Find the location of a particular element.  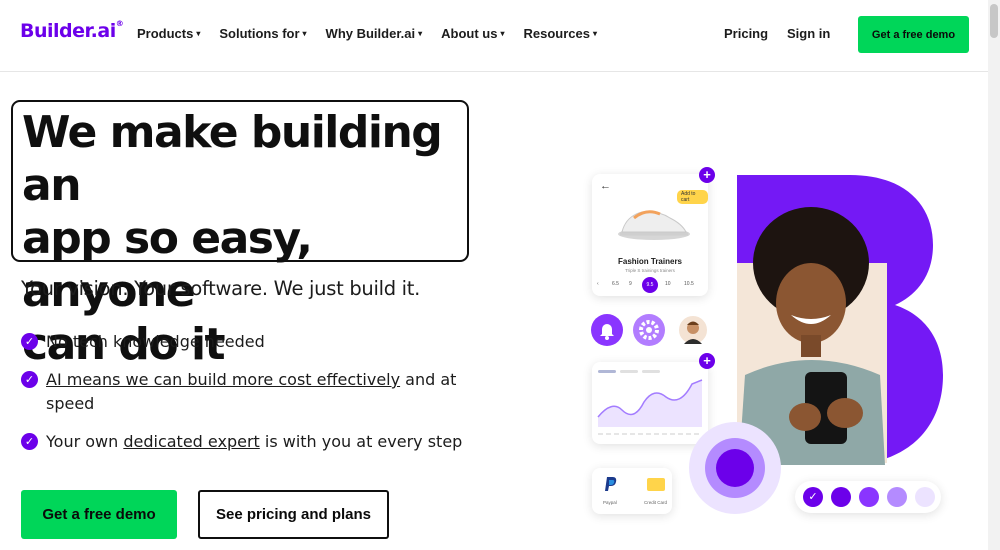

builder-logo: Builder.ai® is located at coordinates (72, 30).